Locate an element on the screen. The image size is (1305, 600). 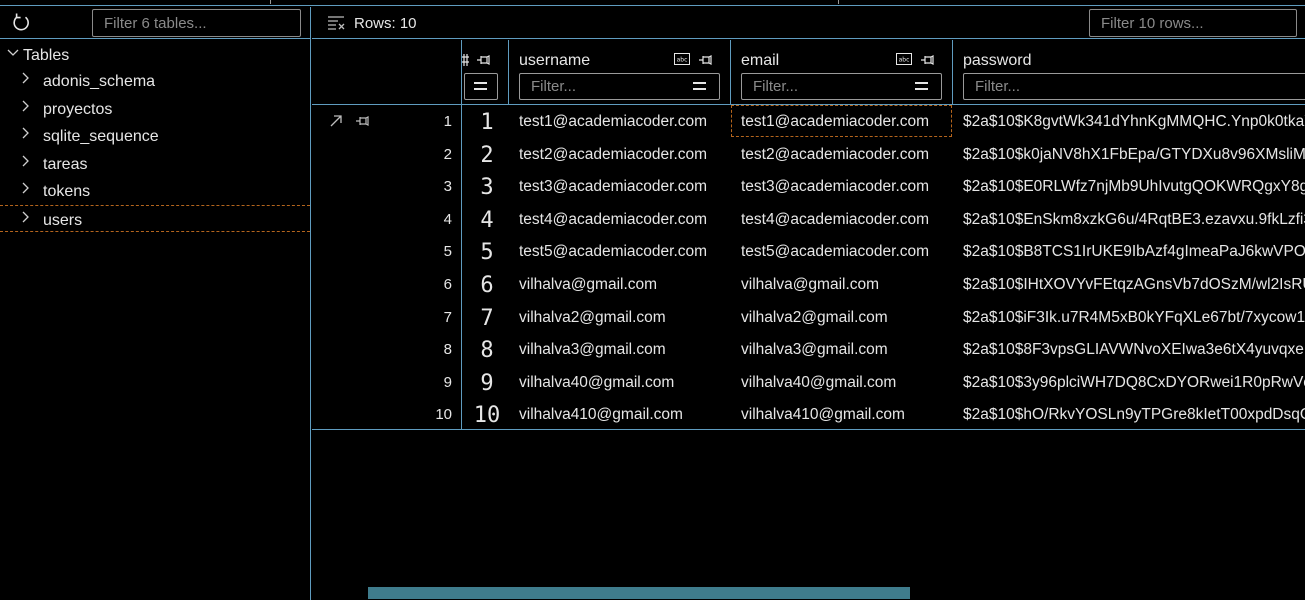
username-cell: test1@academiacoder.com is located at coordinates (626, 121).